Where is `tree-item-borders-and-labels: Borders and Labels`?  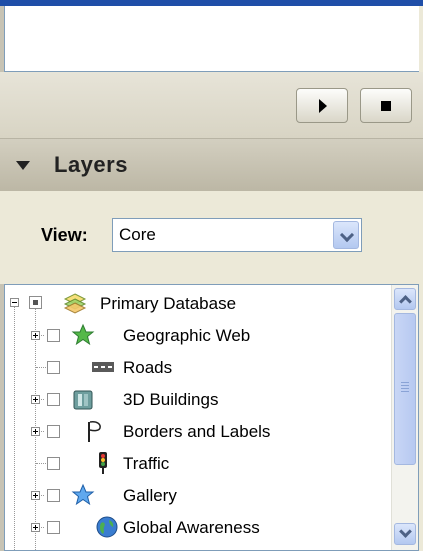 tree-item-borders-and-labels: Borders and Labels is located at coordinates (197, 431).